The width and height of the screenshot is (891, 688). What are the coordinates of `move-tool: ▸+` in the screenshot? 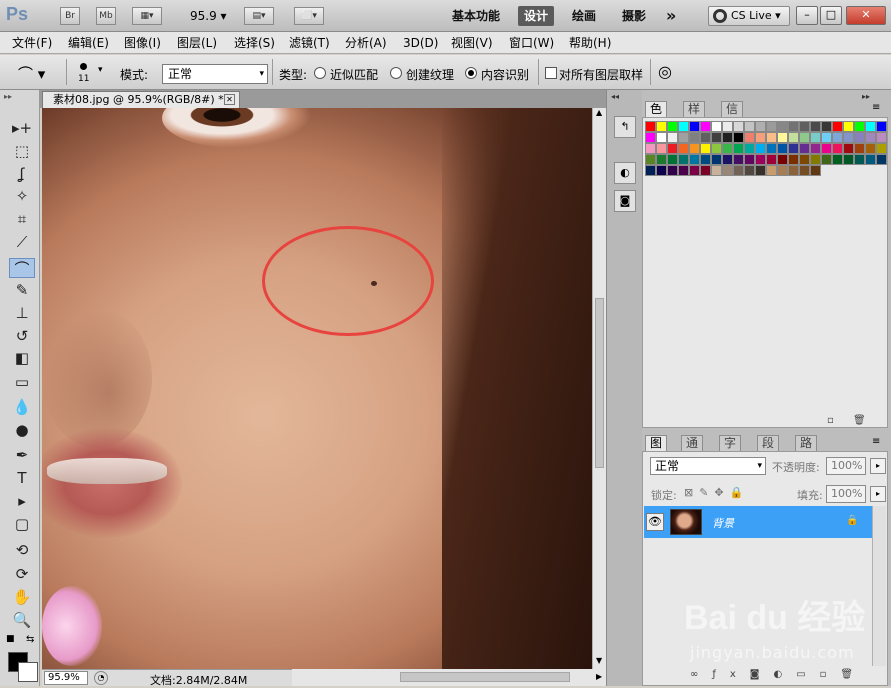 It's located at (22, 128).